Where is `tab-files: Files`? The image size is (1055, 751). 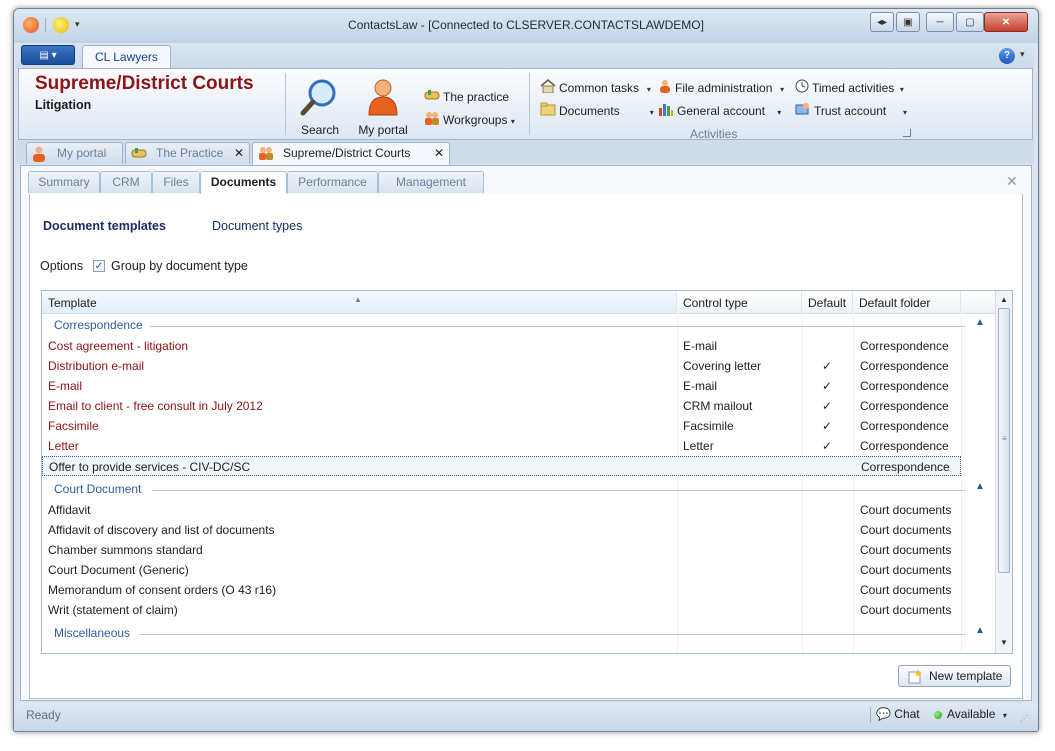
tab-files: Files is located at coordinates (176, 182).